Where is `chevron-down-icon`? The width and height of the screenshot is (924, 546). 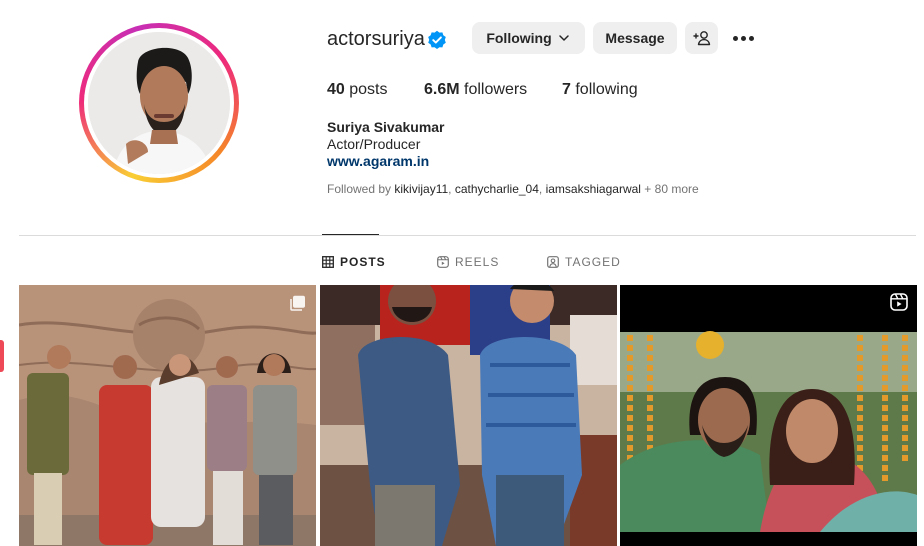
chevron-down-icon is located at coordinates (563, 38).